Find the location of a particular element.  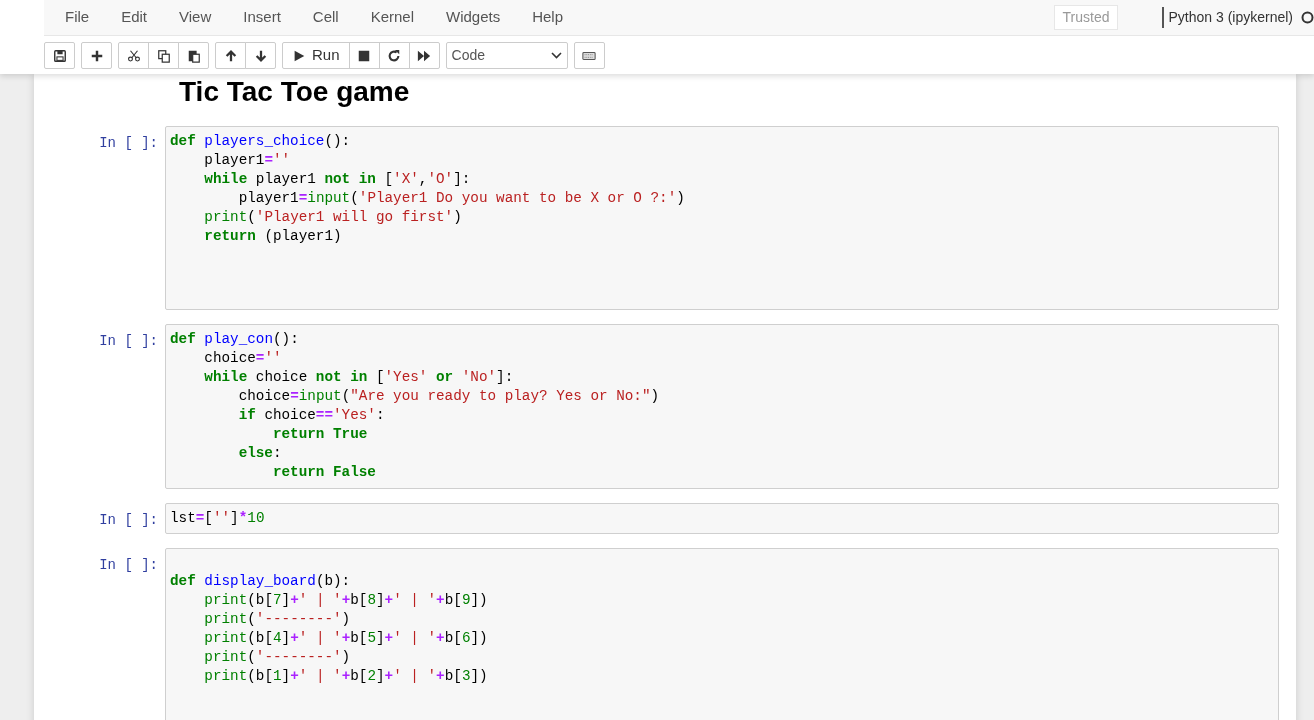

stop-button is located at coordinates (364, 55).